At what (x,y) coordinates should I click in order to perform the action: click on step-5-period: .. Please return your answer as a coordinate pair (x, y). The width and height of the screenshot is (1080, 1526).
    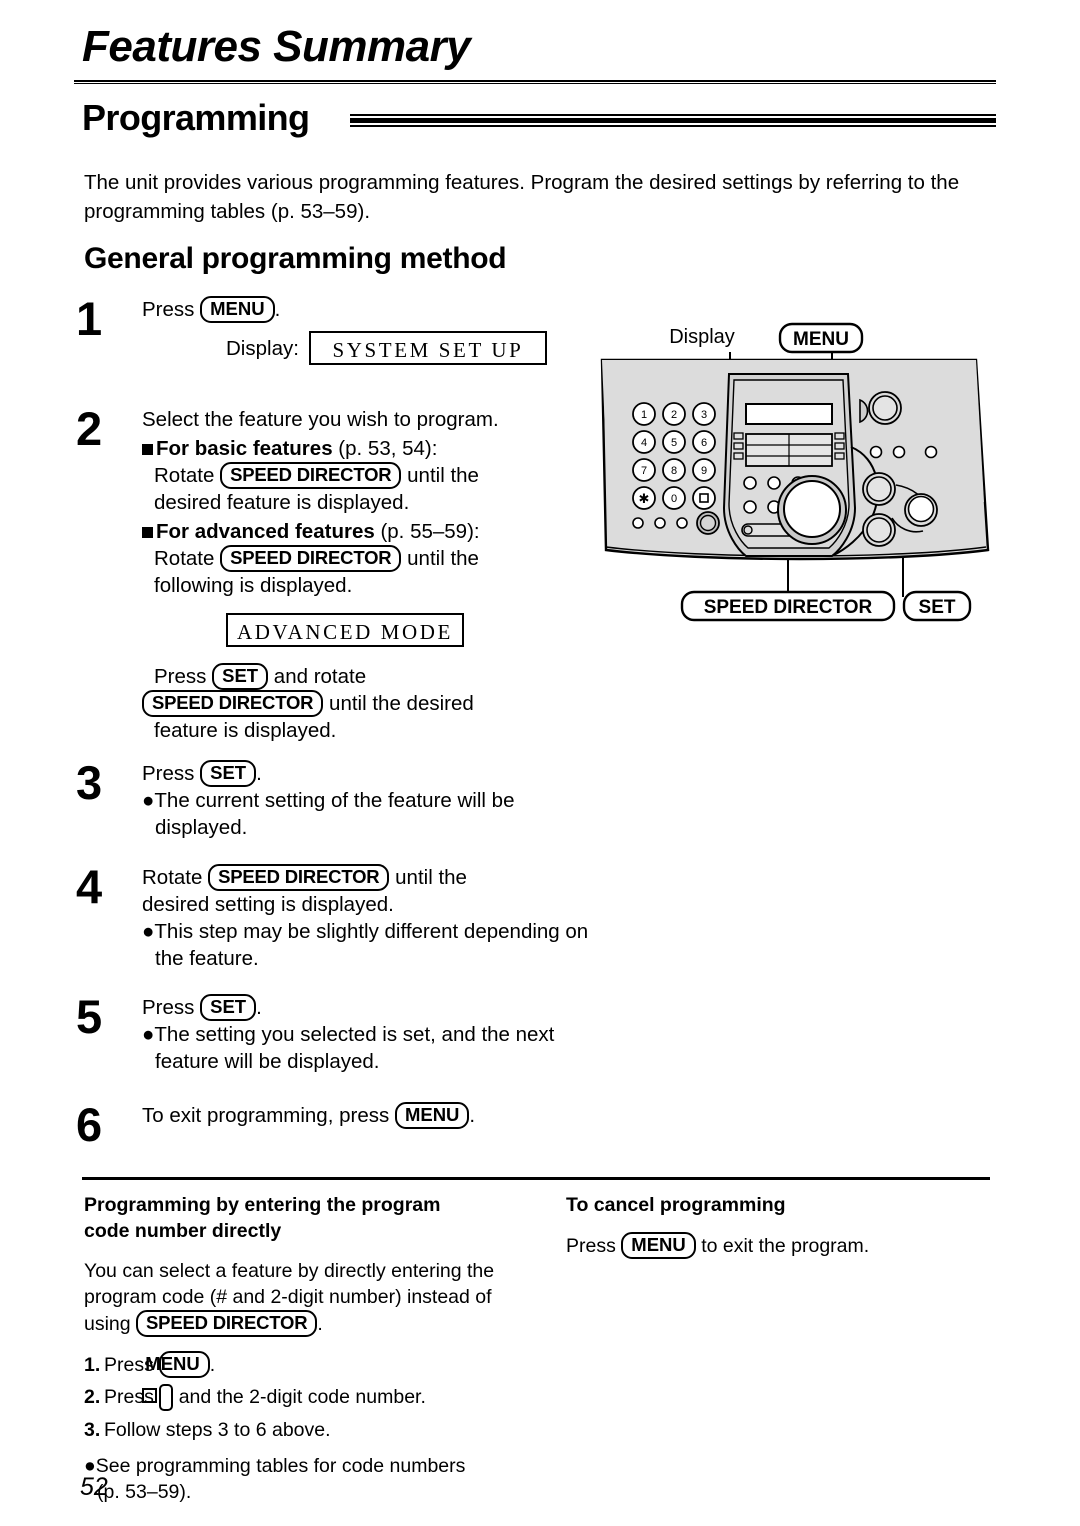
    Looking at the image, I should click on (259, 1007).